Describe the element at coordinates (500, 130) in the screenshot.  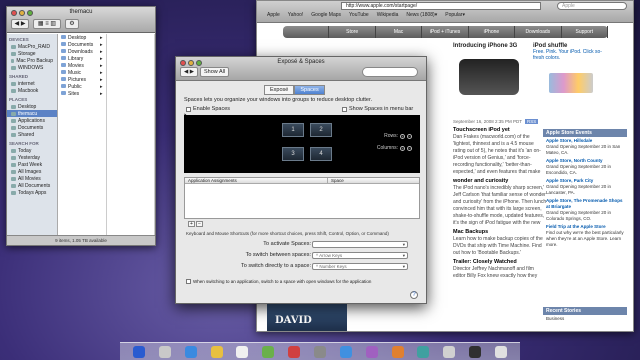
I see `news-headline: Touchscreen iPod yet` at that location.